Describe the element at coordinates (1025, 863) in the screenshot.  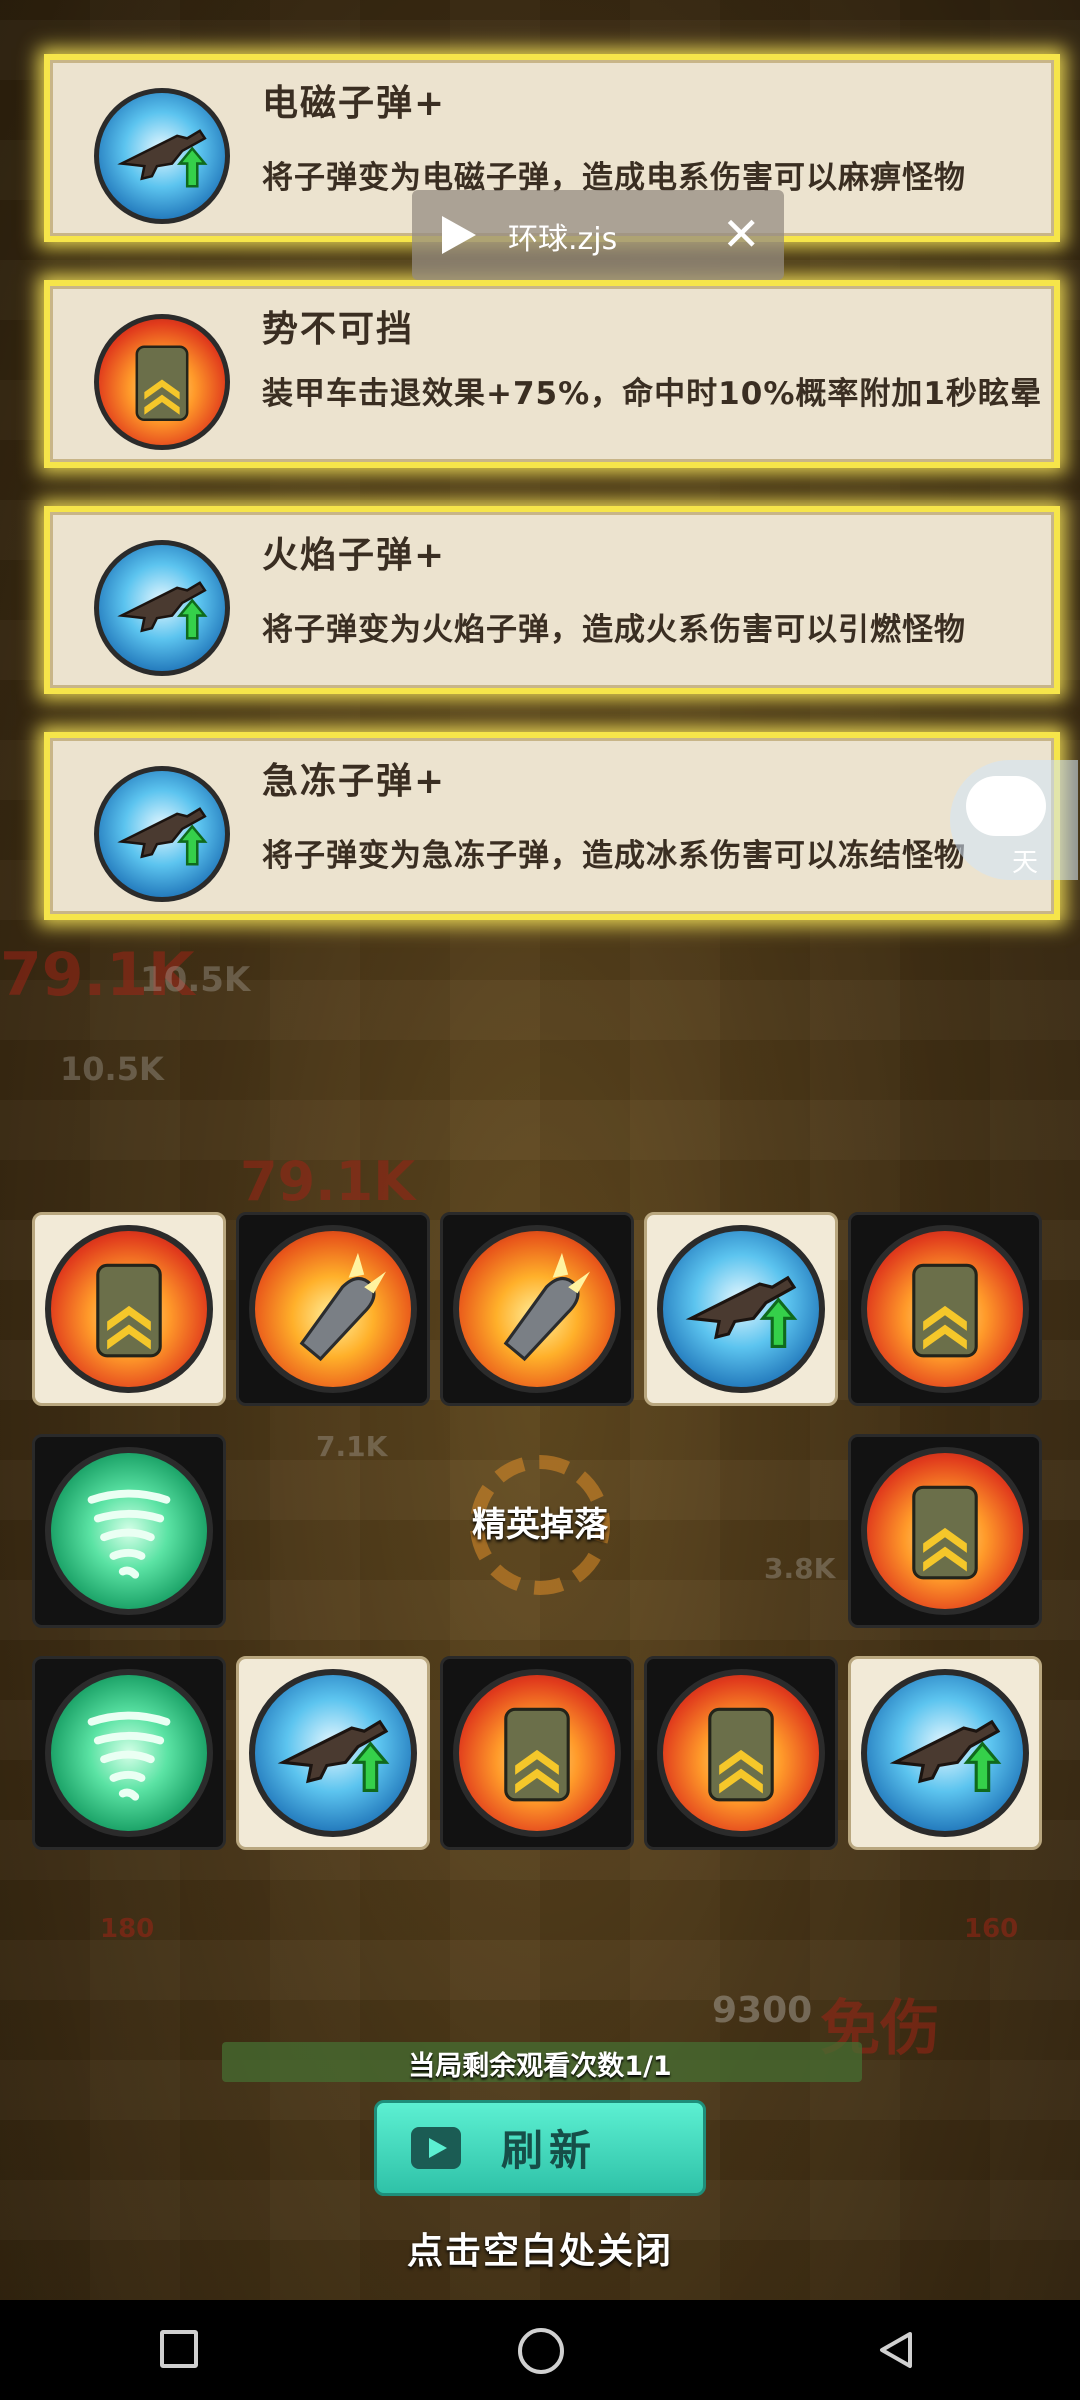
I see `assistant-label: 天` at that location.